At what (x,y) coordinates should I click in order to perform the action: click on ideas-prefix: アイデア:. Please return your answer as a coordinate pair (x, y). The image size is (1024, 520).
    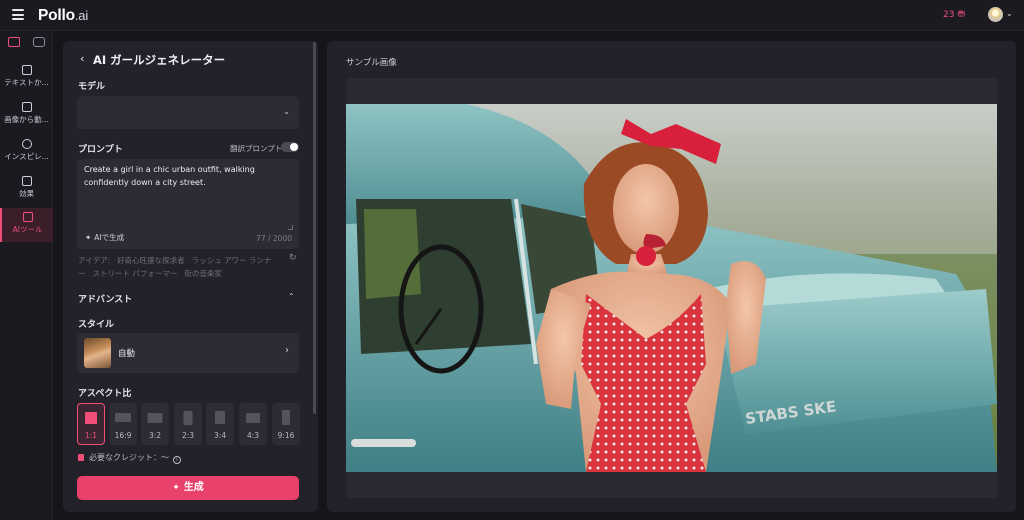
    Looking at the image, I should click on (94, 260).